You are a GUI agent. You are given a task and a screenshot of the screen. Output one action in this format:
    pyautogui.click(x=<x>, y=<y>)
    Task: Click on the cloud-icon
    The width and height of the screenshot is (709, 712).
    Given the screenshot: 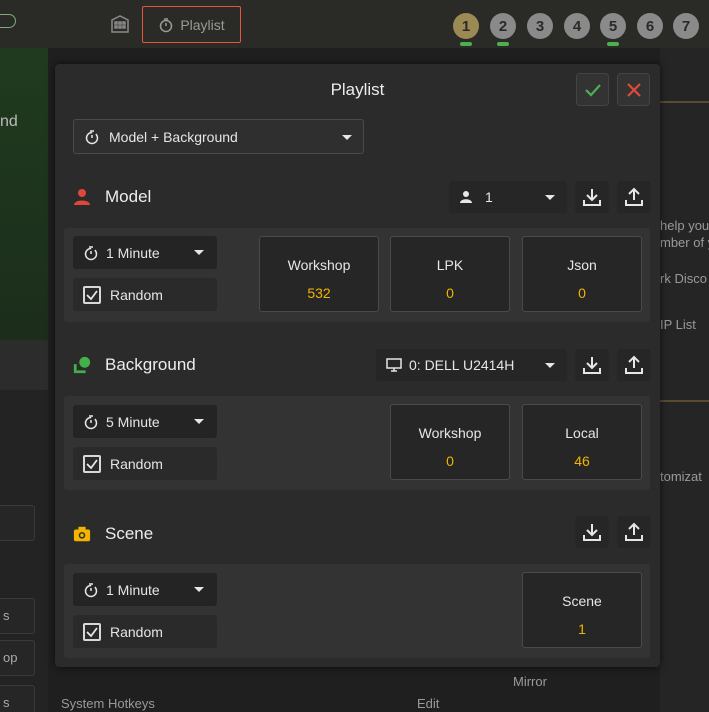 What is the action you would take?
    pyautogui.click(x=8, y=21)
    